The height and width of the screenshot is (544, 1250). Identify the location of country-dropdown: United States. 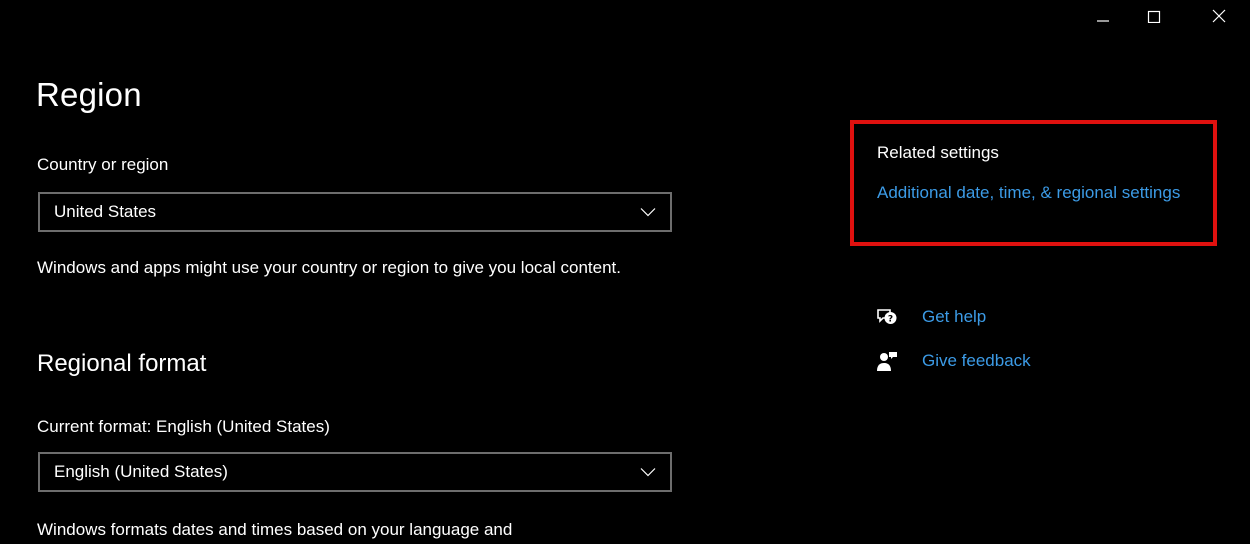
(355, 212).